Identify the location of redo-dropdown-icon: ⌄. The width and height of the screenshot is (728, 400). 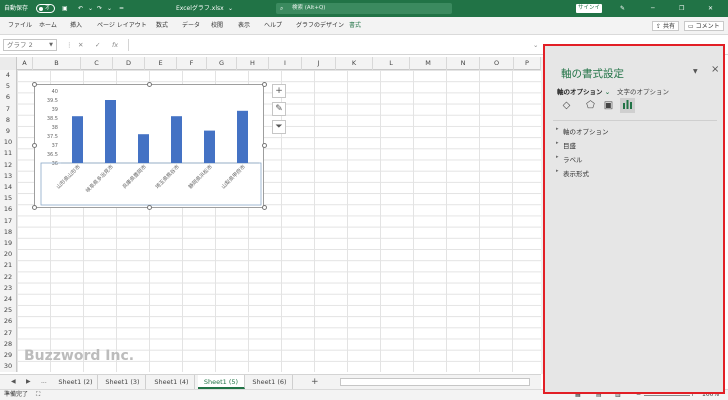
(109, 8).